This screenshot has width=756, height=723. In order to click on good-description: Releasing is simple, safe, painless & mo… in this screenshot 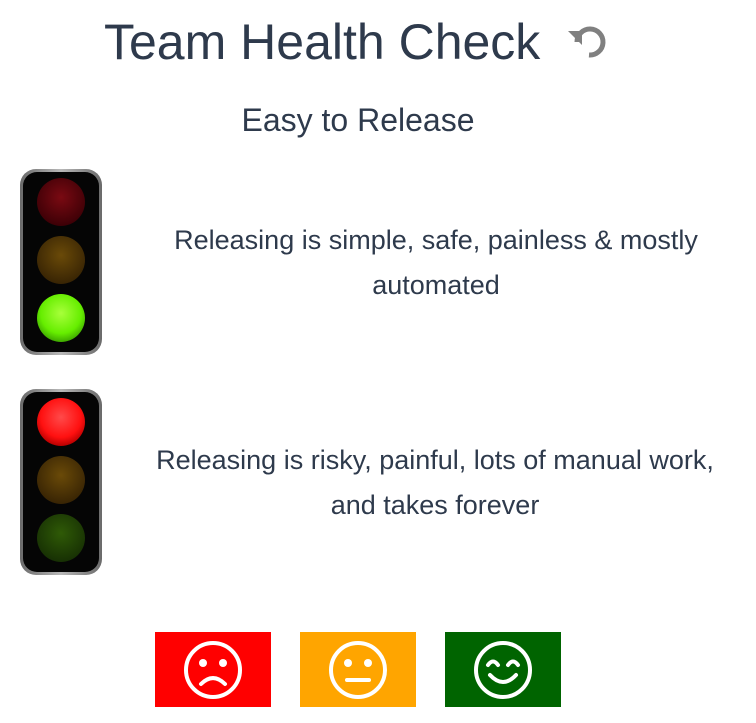, I will do `click(436, 262)`.